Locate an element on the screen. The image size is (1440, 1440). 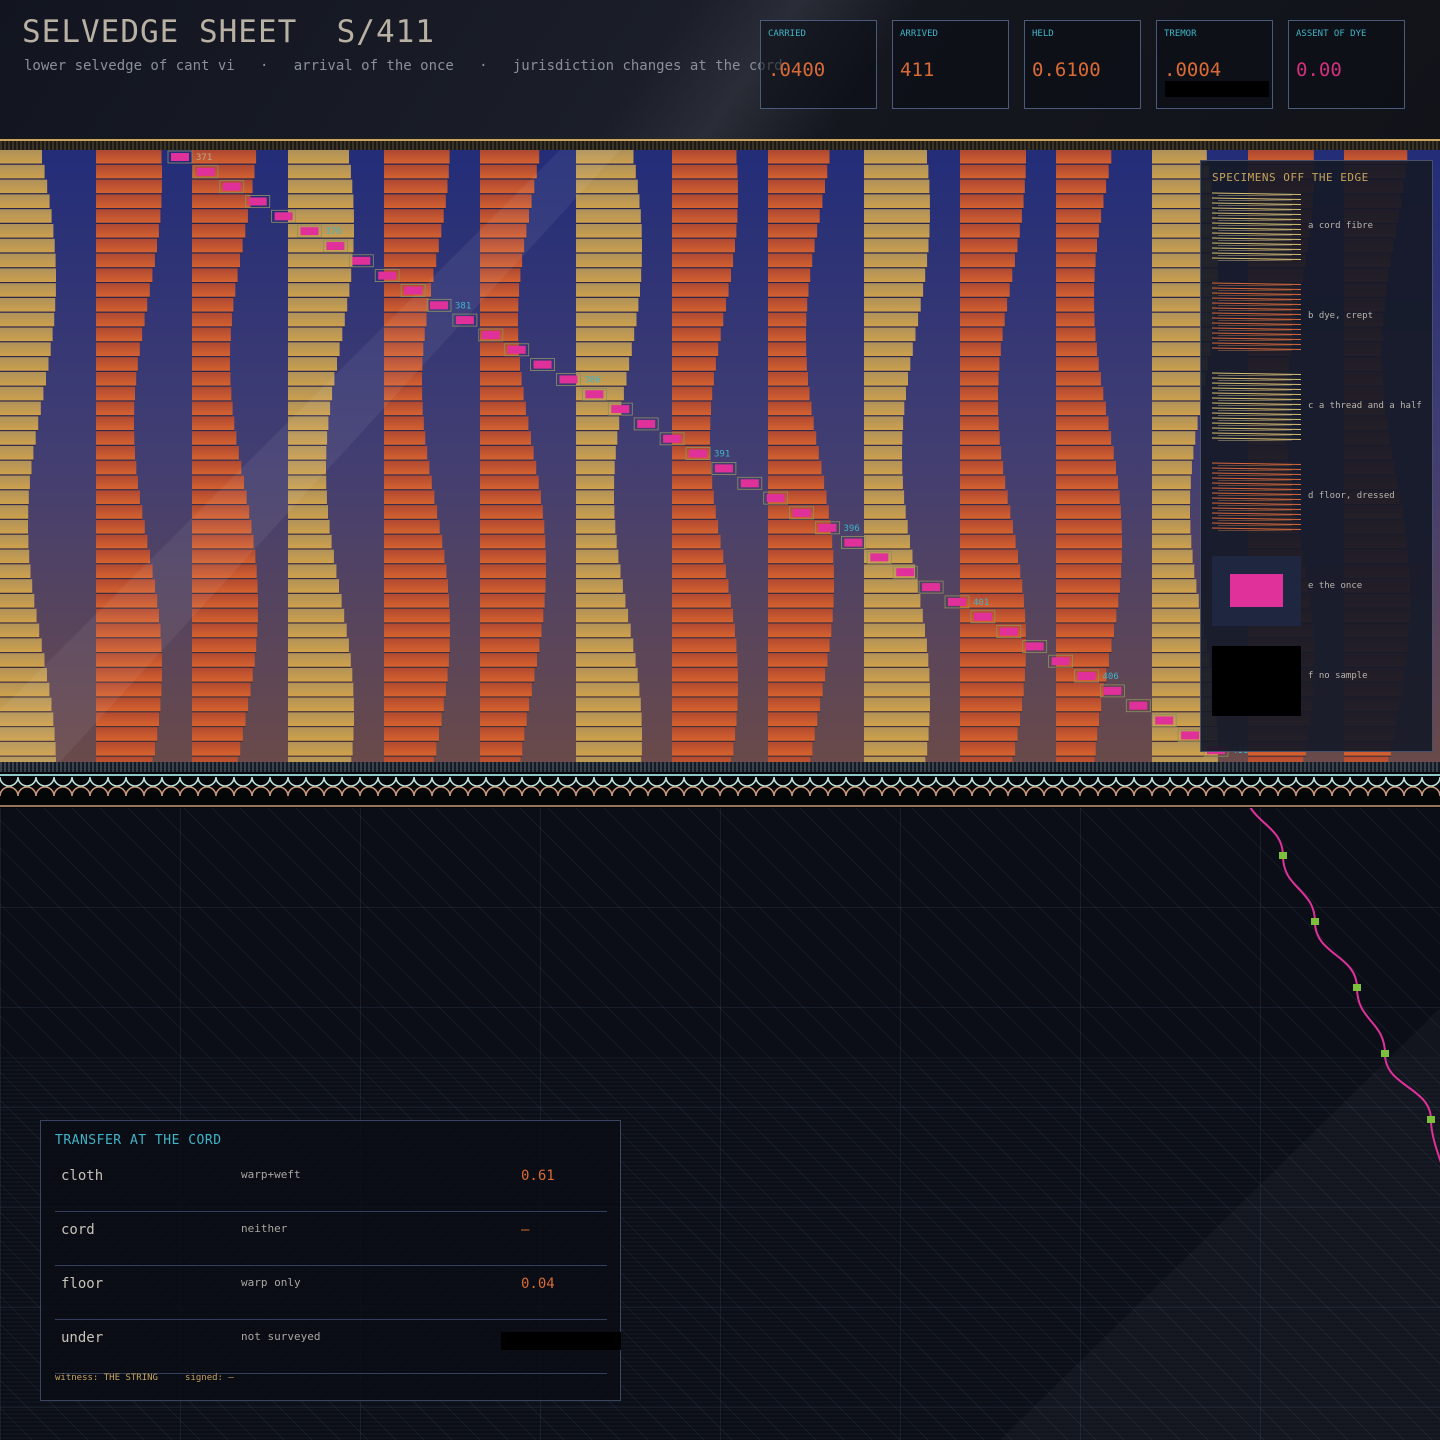
stat-label: CARRIED is located at coordinates (787, 34).